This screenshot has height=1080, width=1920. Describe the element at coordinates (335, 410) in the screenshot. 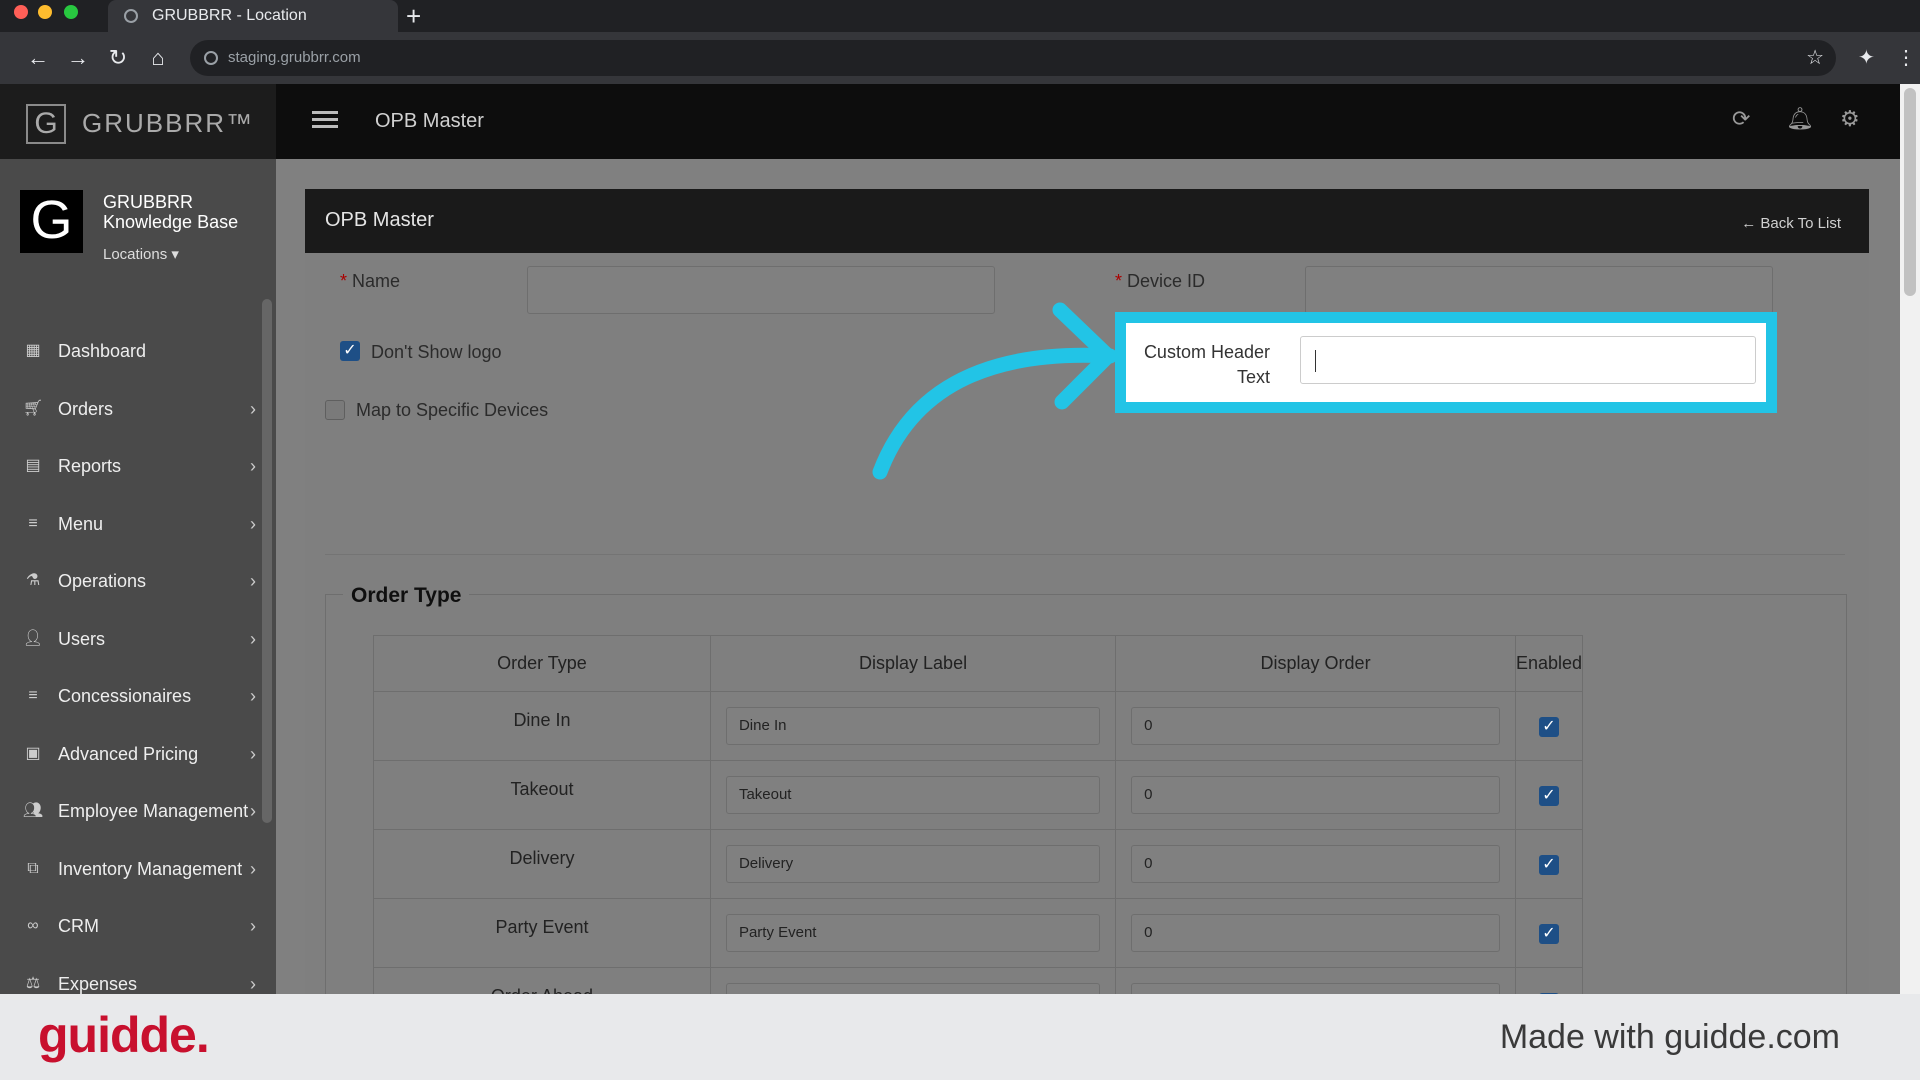

I see `map-devices-checkbox` at that location.